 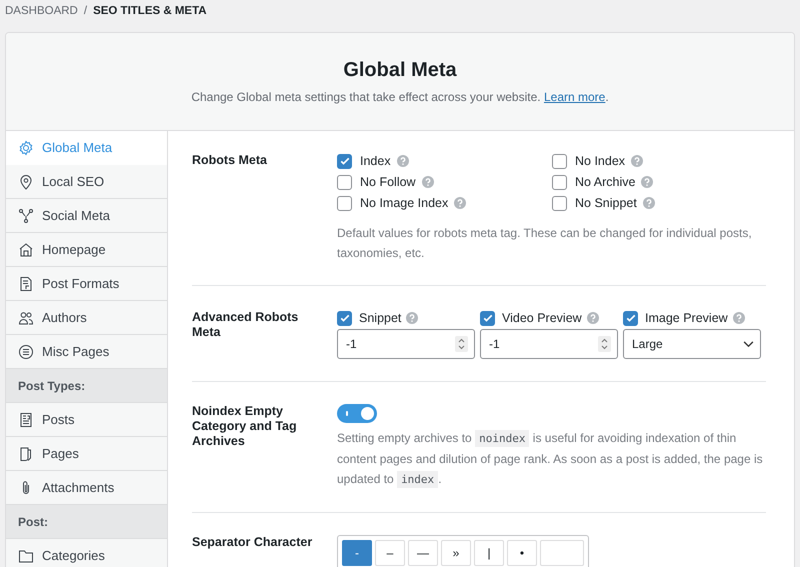 What do you see at coordinates (26, 420) in the screenshot?
I see `newspaper-icon` at bounding box center [26, 420].